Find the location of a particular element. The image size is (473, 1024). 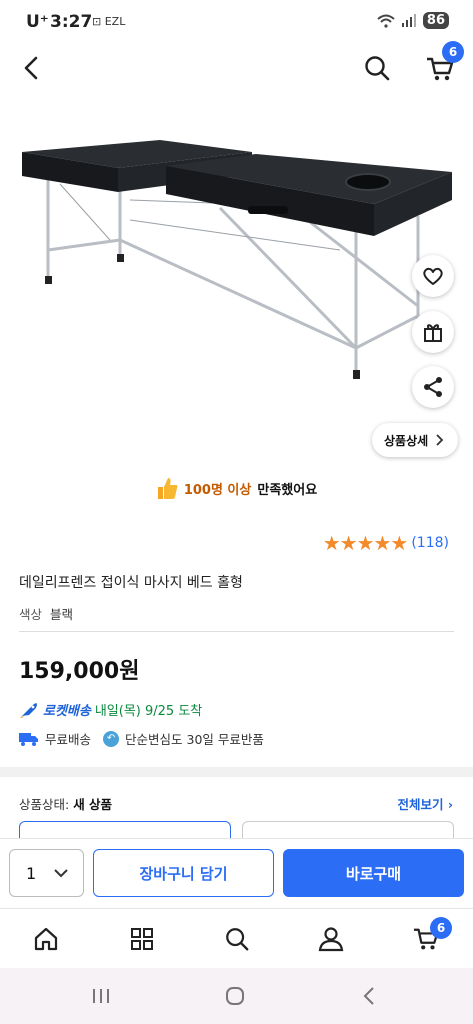

chevron-down-icon is located at coordinates (61, 873).